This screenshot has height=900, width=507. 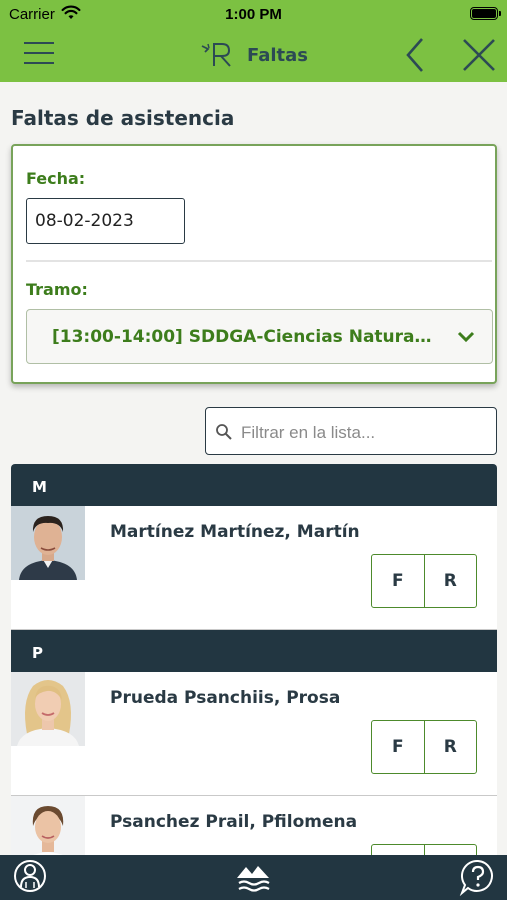 I want to click on status-time: 1:00 PM, so click(x=253, y=14).